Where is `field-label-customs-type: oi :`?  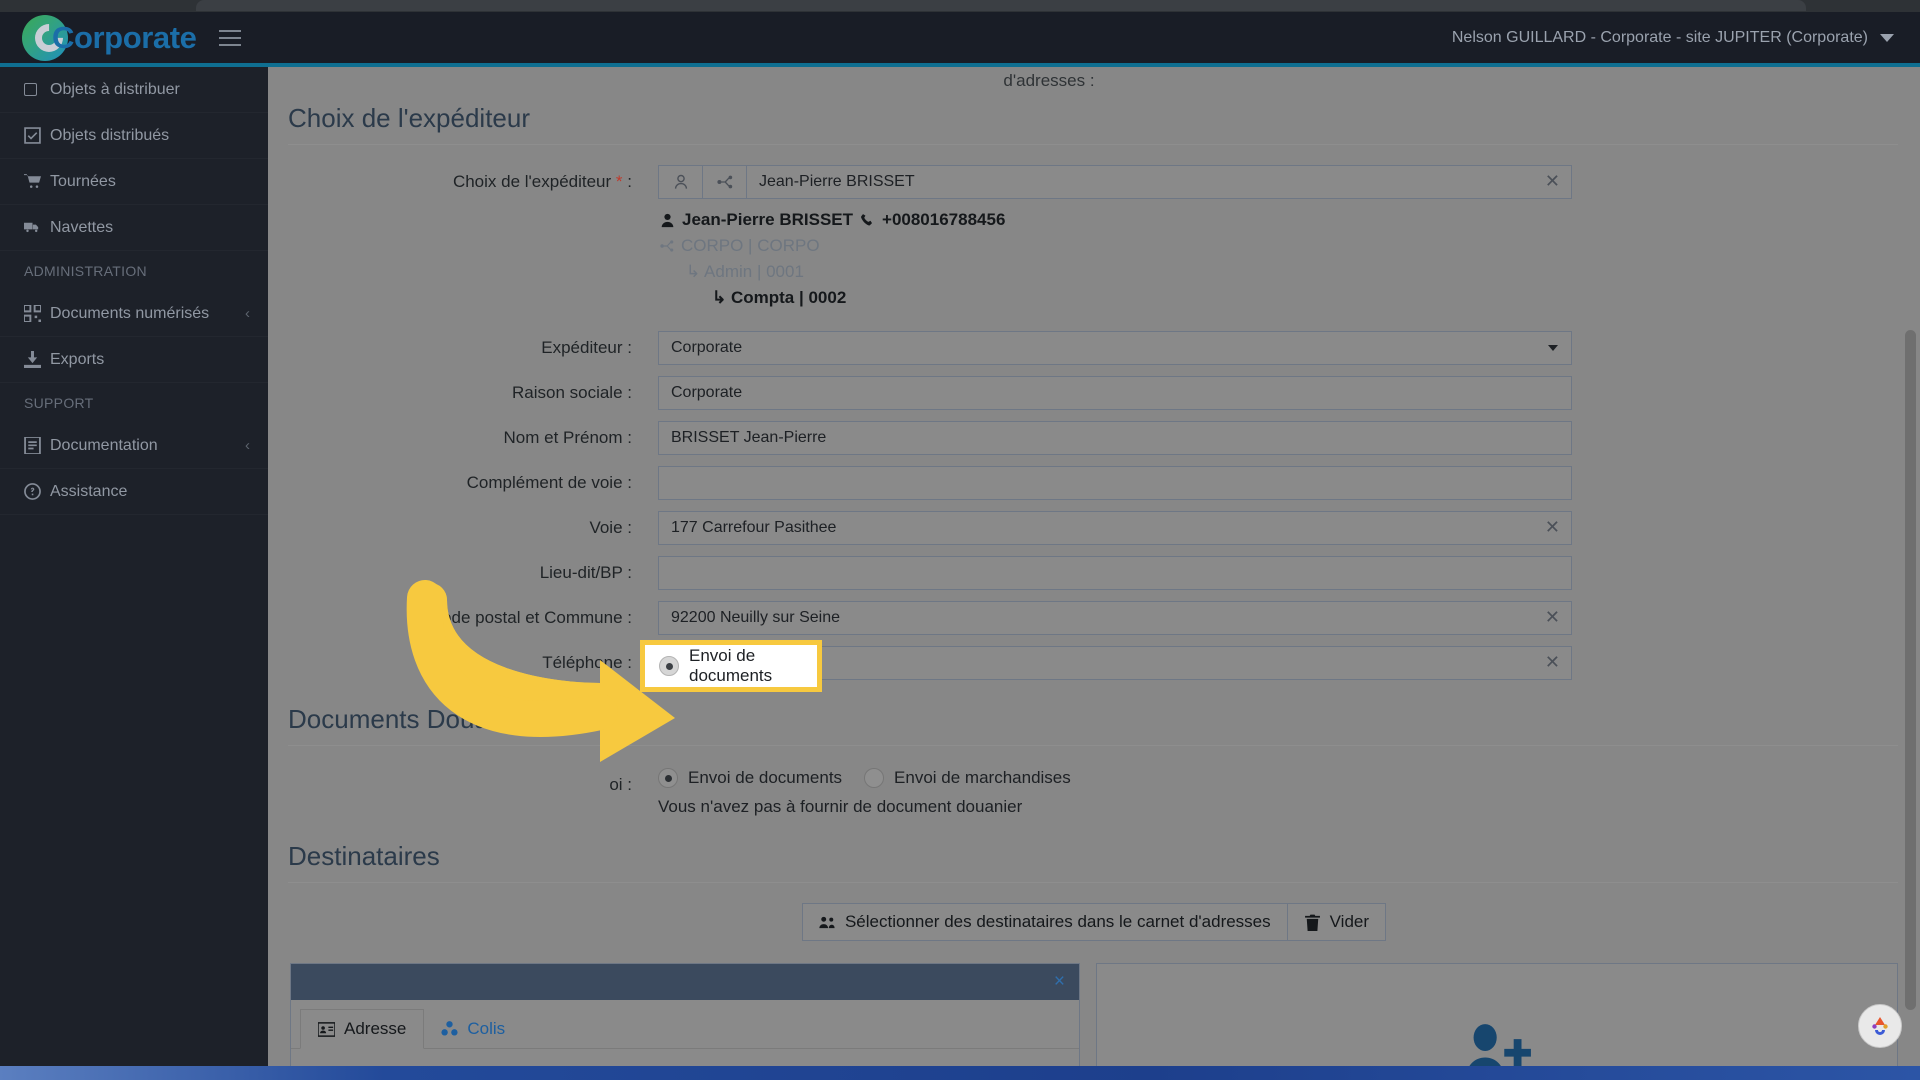
field-label-customs-type: oi : is located at coordinates (620, 784).